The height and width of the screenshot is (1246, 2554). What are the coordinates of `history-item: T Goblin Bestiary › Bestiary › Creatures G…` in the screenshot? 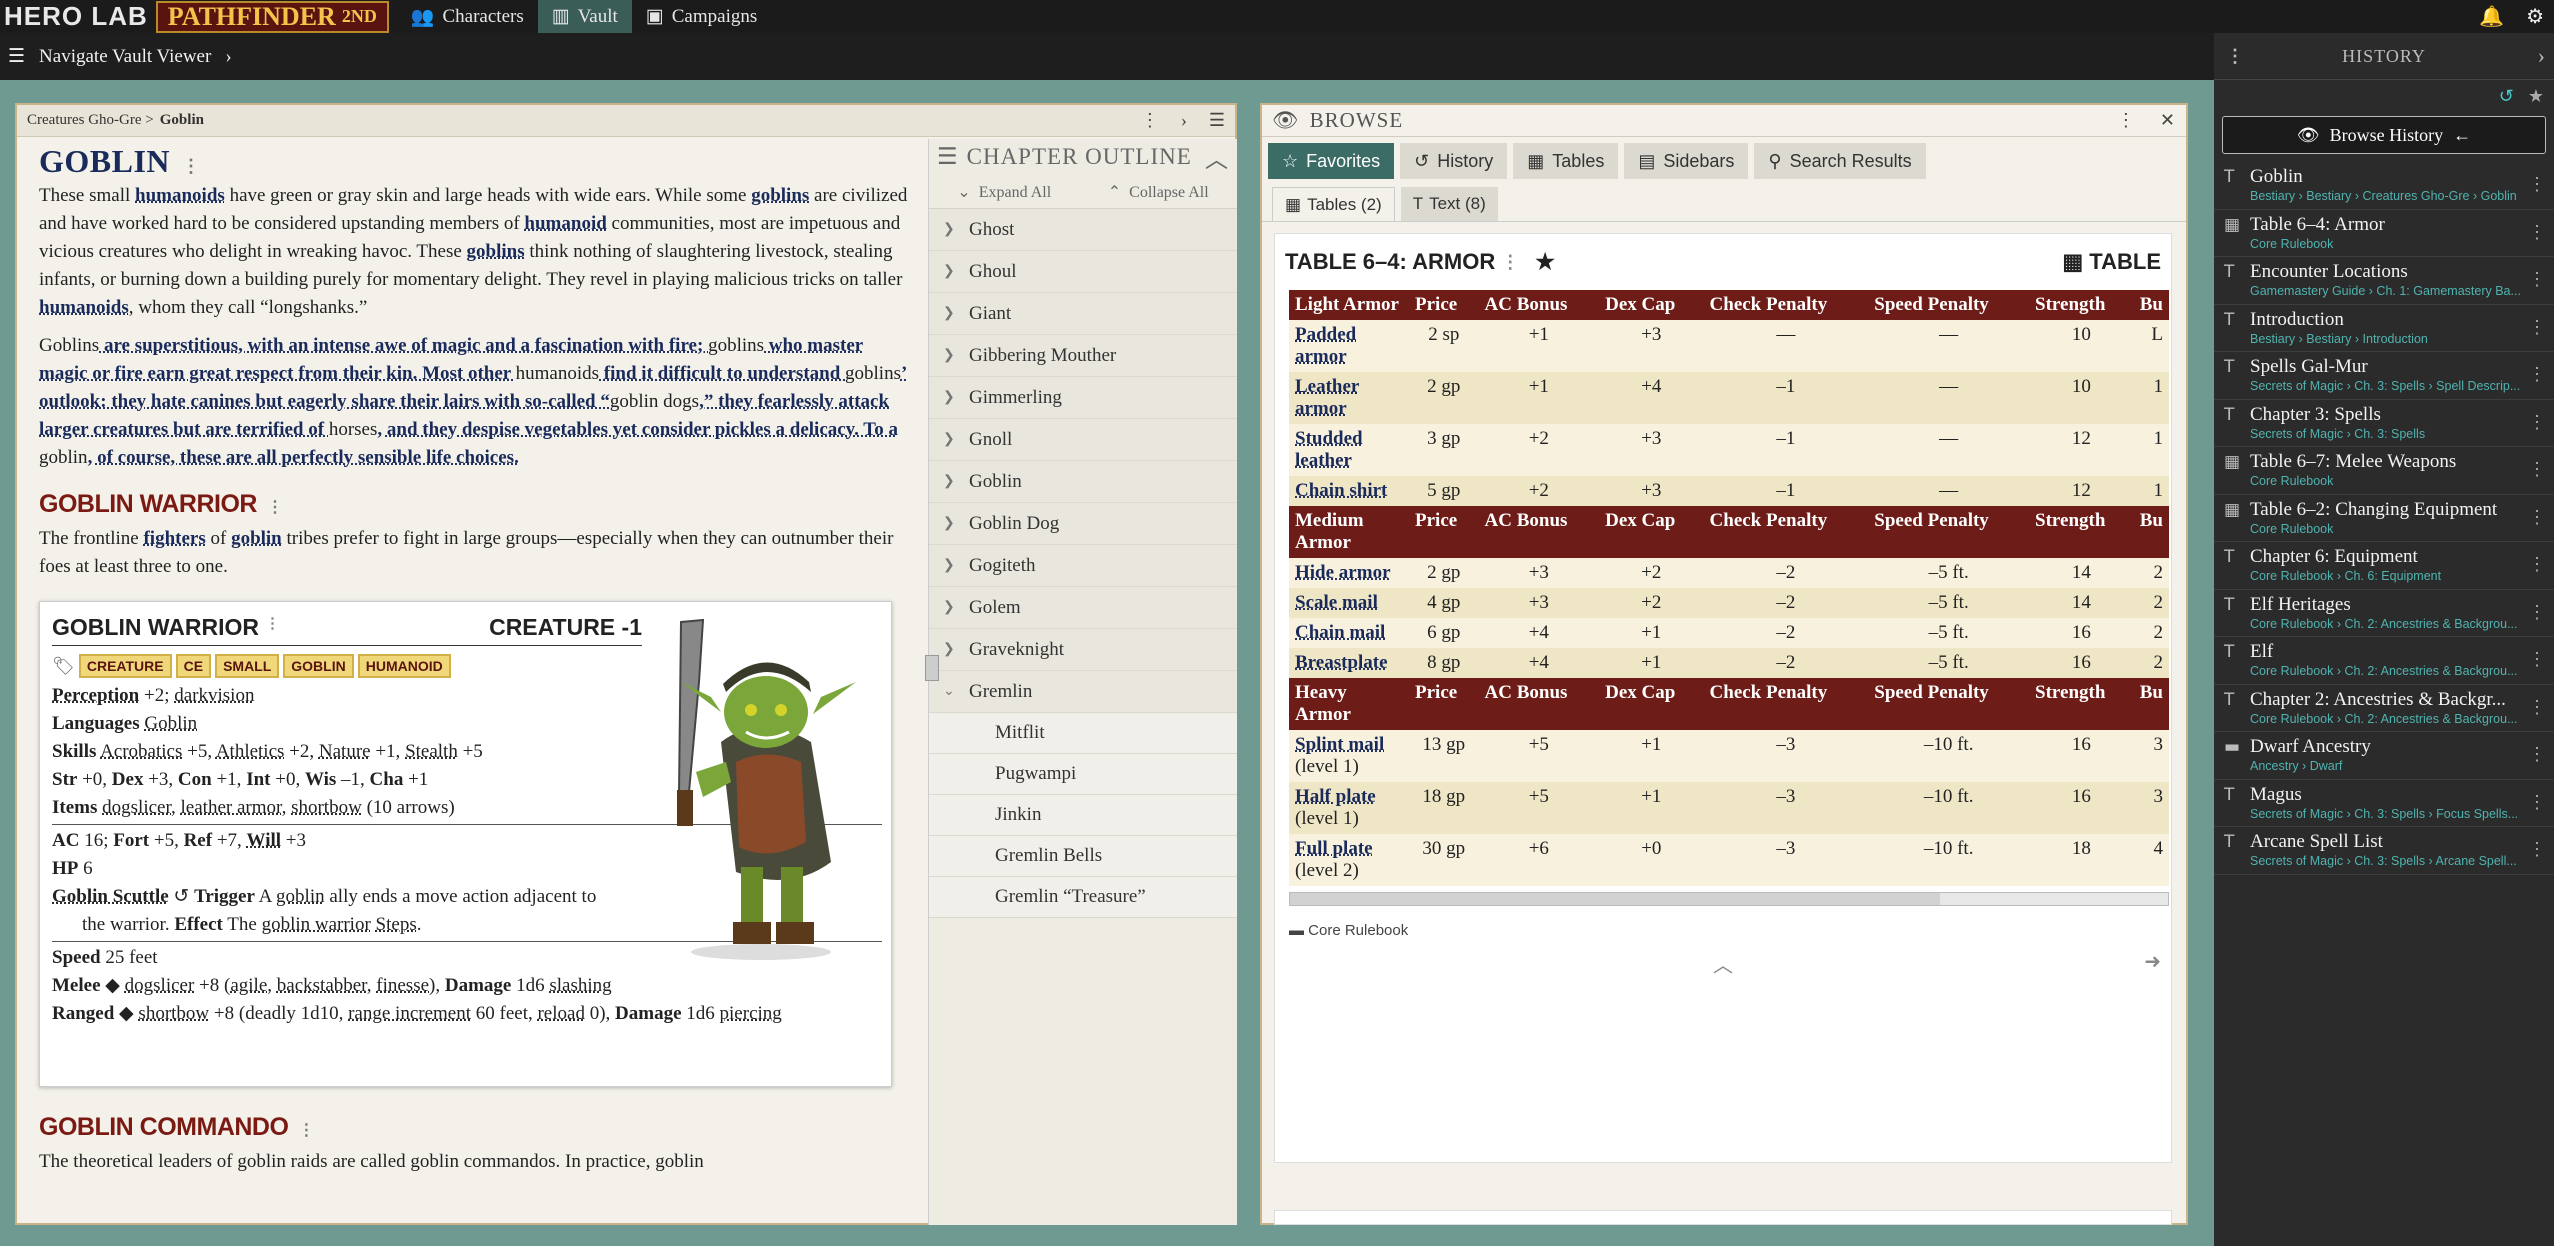 It's located at (2384, 186).